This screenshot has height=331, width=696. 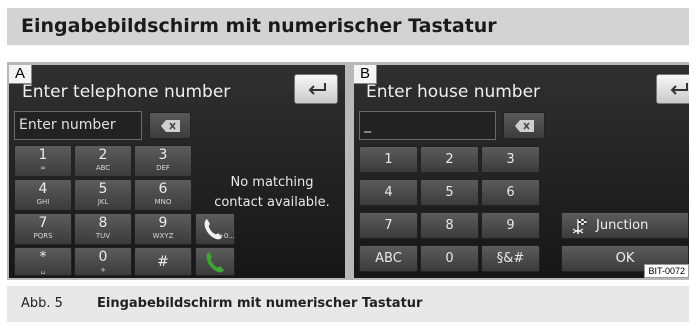 I want to click on key-8: 8 TUV, so click(x=103, y=229).